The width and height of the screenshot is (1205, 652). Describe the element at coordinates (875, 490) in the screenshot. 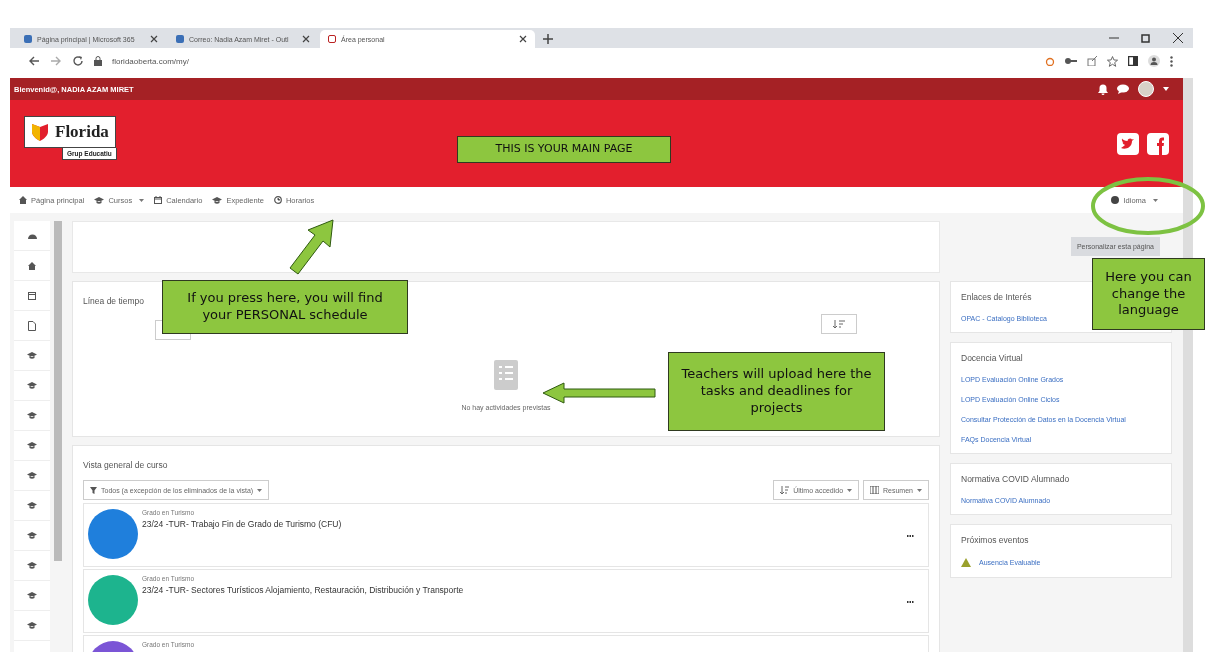

I see `columns-icon` at that location.